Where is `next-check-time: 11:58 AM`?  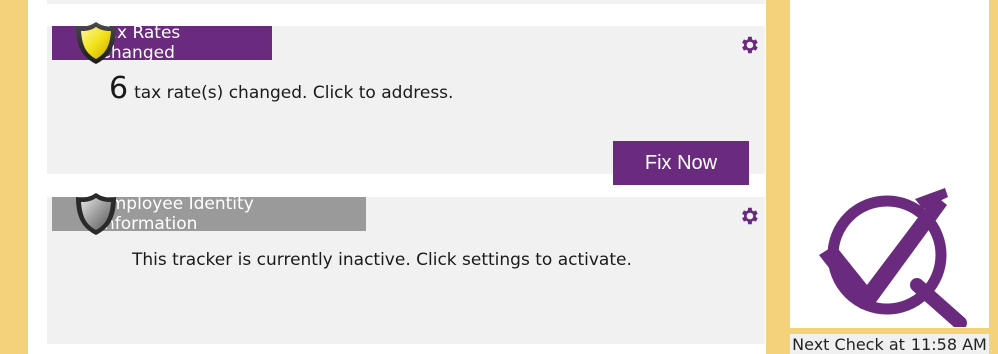 next-check-time: 11:58 AM is located at coordinates (948, 344).